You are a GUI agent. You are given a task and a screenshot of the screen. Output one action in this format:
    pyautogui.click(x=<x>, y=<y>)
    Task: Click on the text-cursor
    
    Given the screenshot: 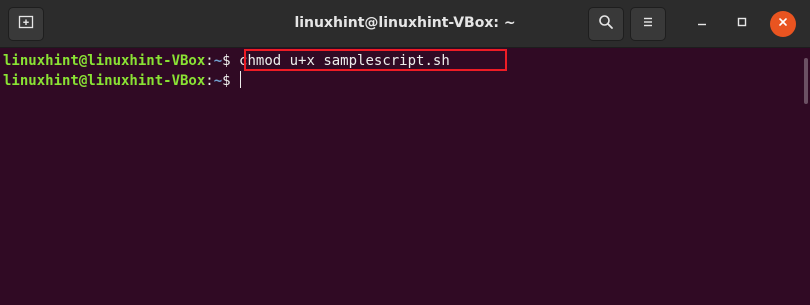 What is the action you would take?
    pyautogui.click(x=241, y=79)
    